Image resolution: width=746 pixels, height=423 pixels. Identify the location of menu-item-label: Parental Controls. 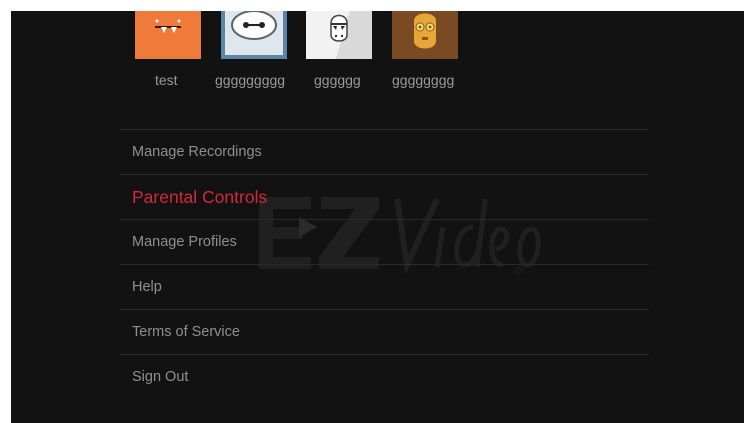
(200, 197).